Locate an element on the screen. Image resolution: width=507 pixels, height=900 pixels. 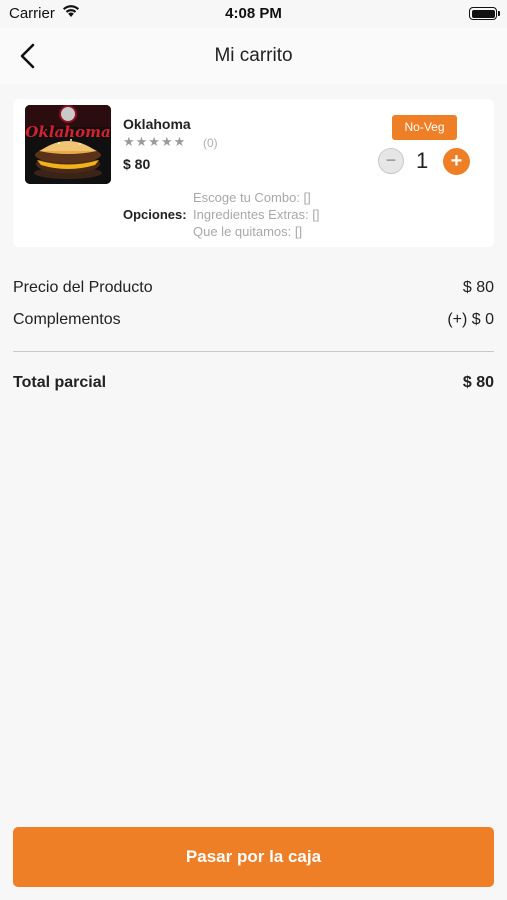
product-name: Oklahoma is located at coordinates (157, 124).